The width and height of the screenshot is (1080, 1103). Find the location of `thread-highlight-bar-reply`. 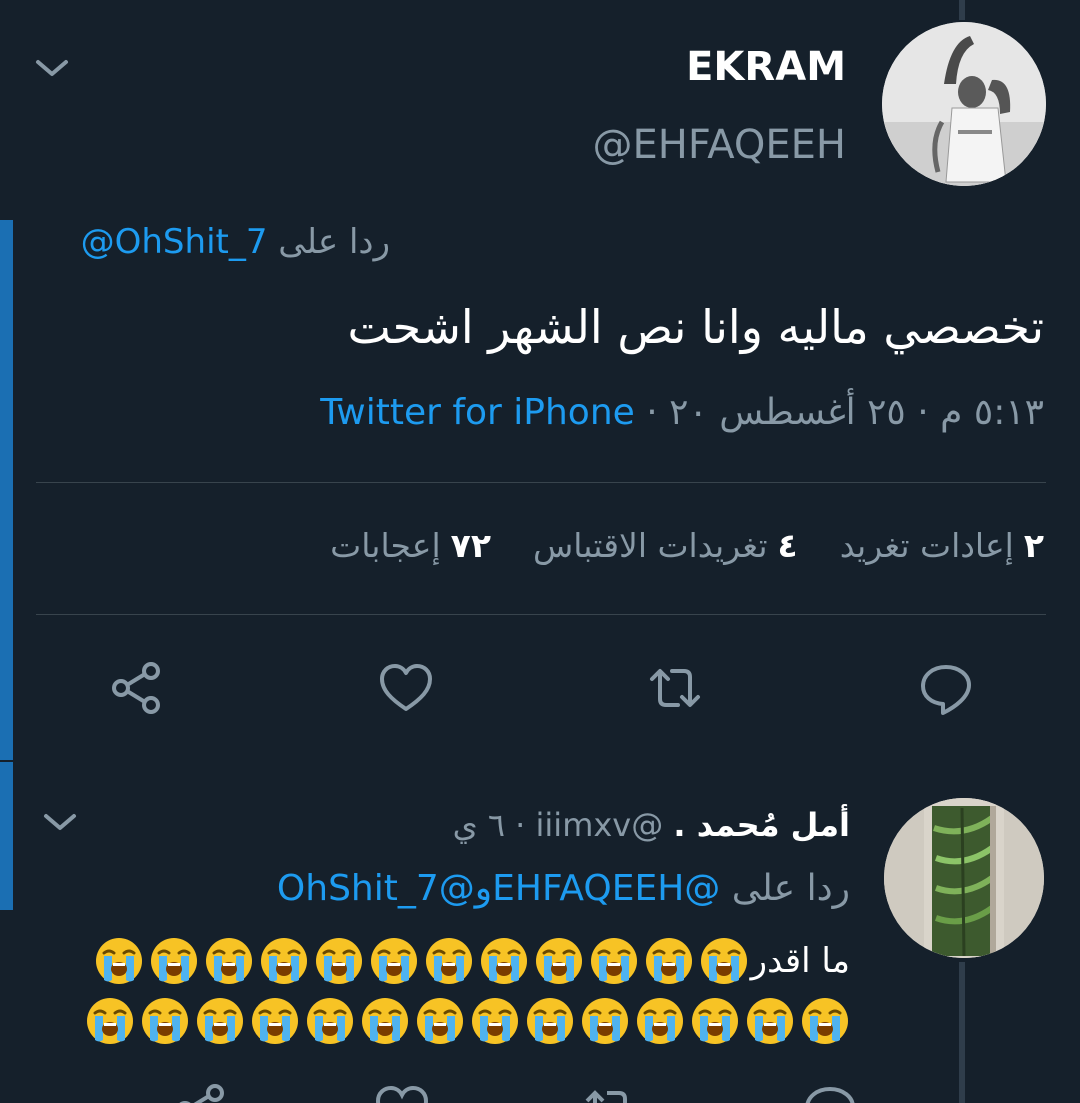

thread-highlight-bar-reply is located at coordinates (6, 836).